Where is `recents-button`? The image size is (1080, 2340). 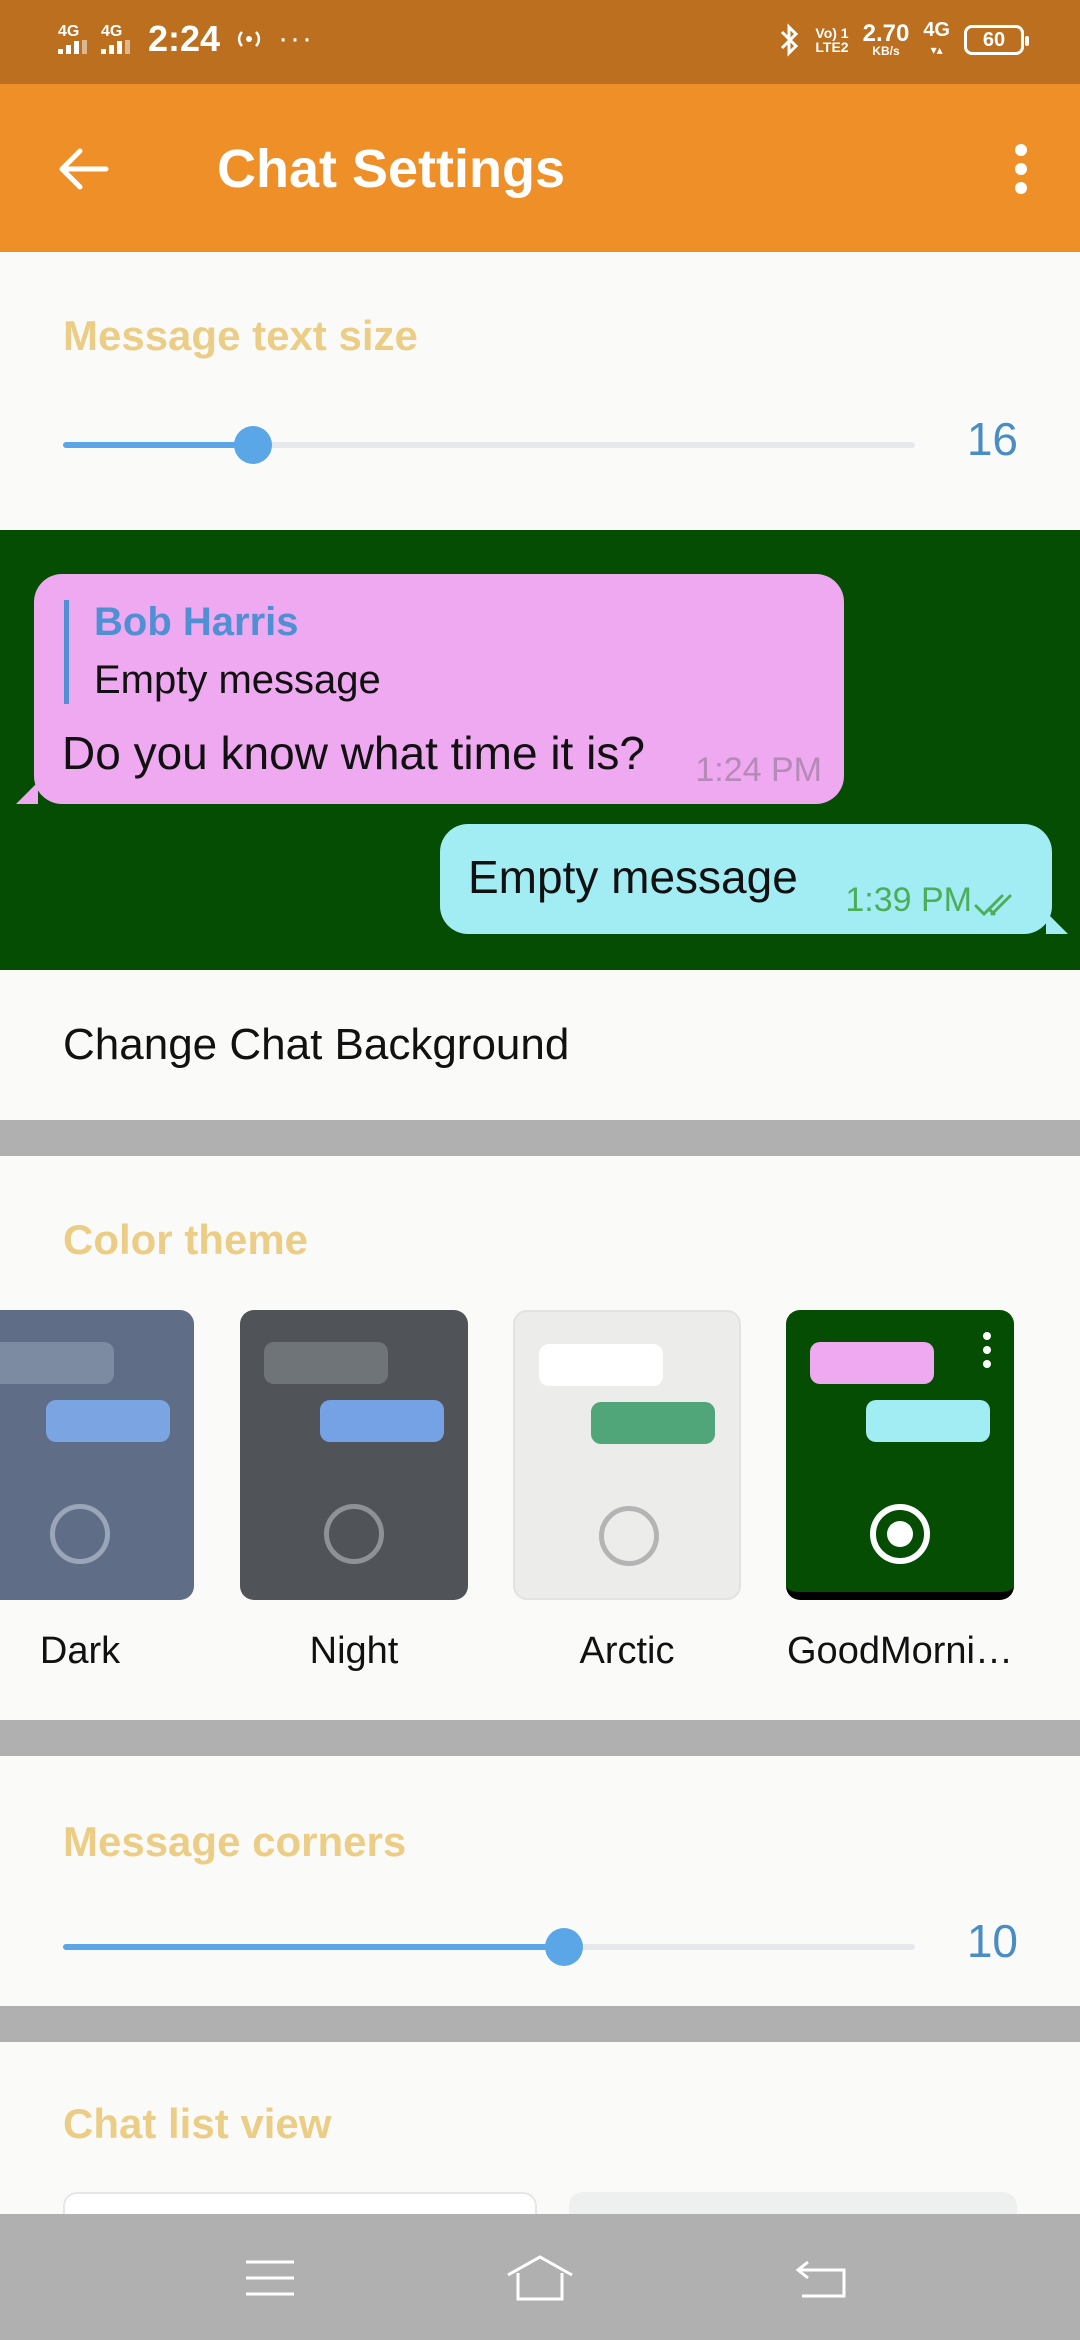
recents-button is located at coordinates (270, 2278).